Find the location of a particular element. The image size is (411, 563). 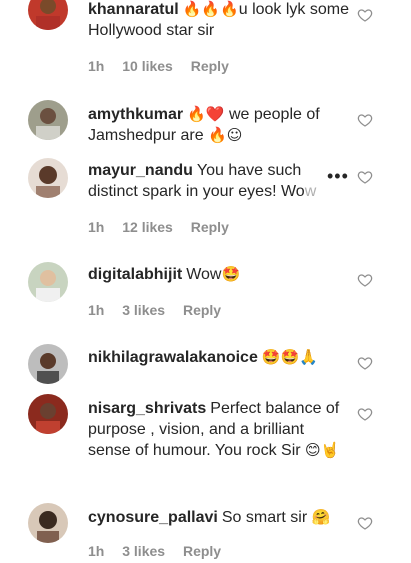

like-count: 12 likes is located at coordinates (147, 227).